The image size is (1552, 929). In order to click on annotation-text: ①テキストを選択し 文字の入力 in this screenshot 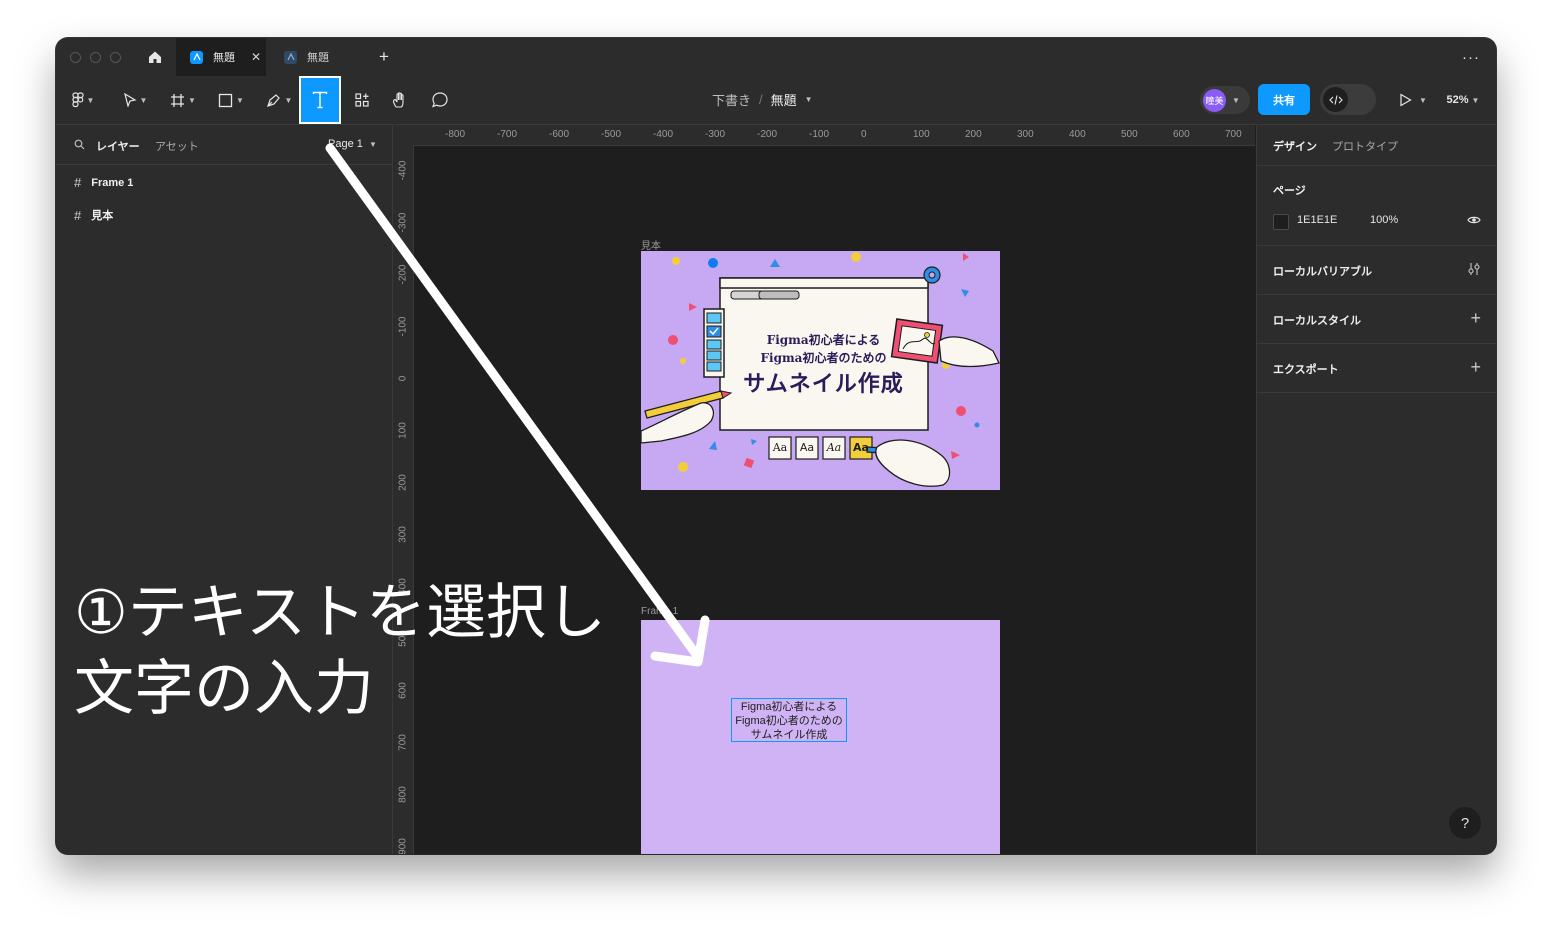, I will do `click(340, 651)`.